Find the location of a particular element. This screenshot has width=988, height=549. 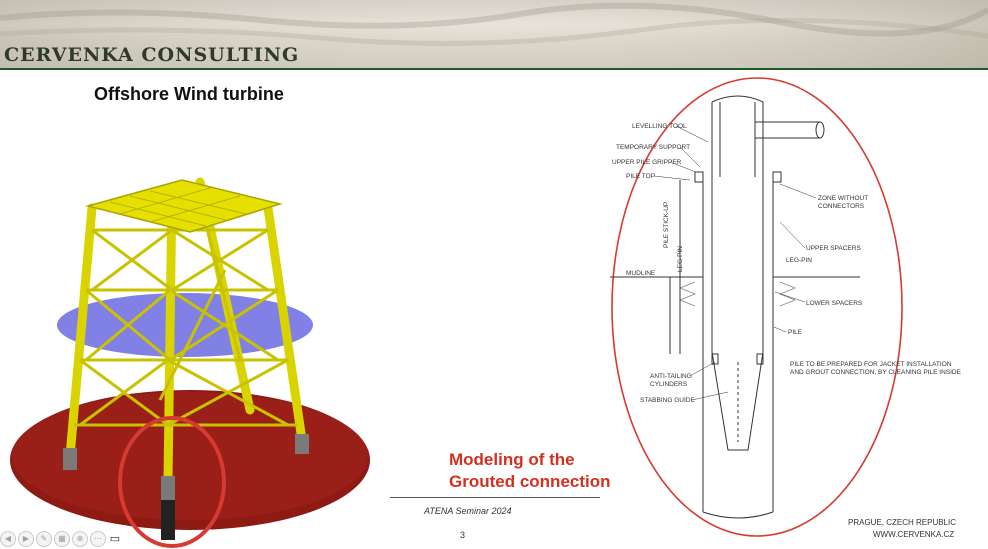

camera-icon: ▭ is located at coordinates (115, 539).